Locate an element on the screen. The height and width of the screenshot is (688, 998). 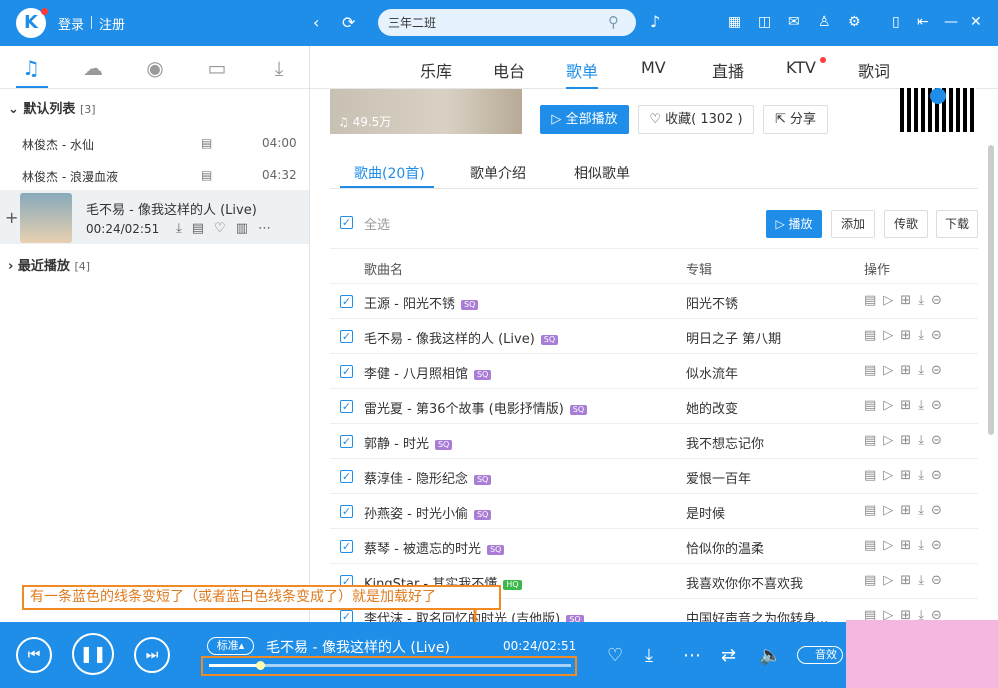
microphone-icon: ♪ is located at coordinates (655, 22).